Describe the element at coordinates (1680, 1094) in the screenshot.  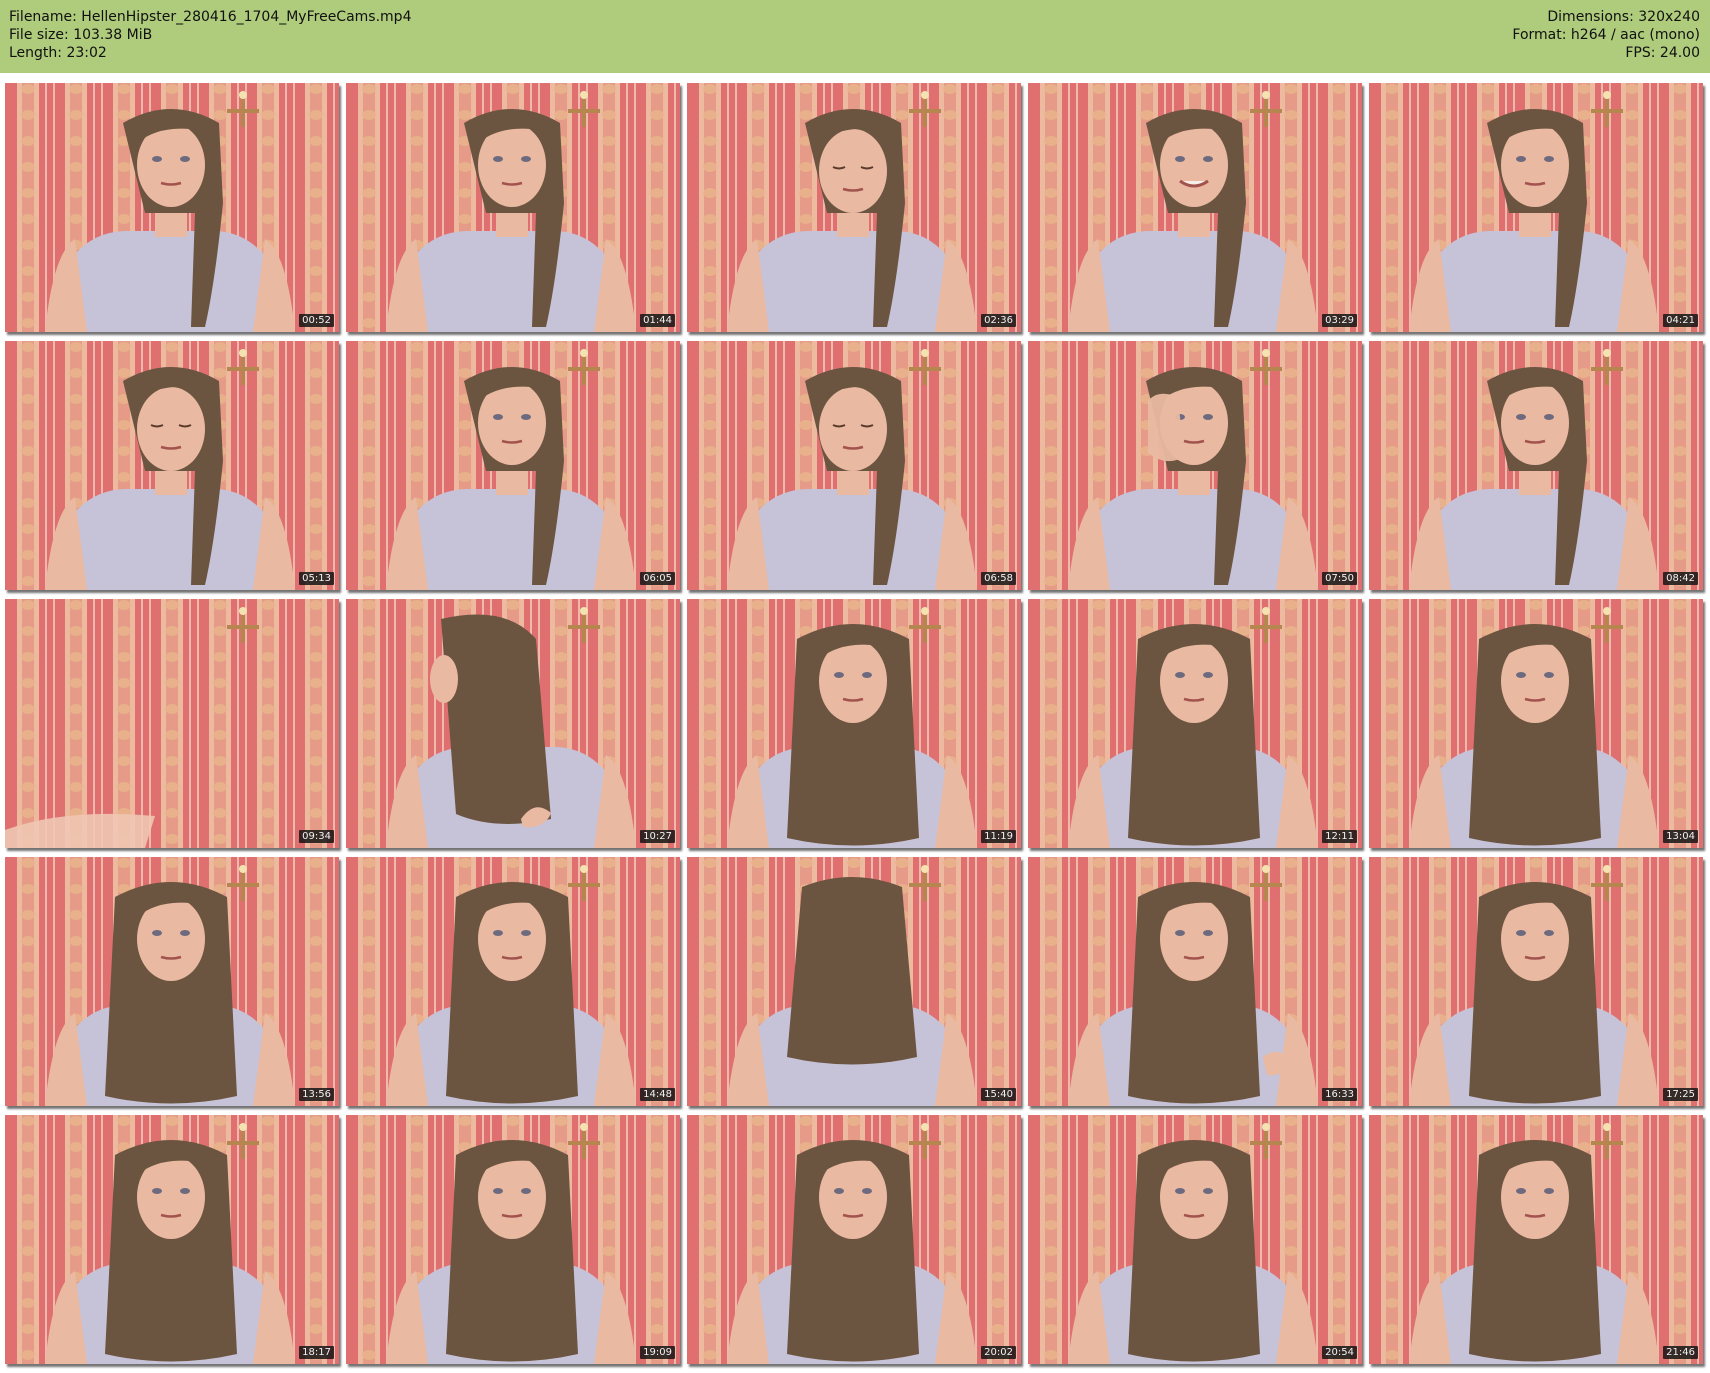
I see `timestamp-label: 17:25` at that location.